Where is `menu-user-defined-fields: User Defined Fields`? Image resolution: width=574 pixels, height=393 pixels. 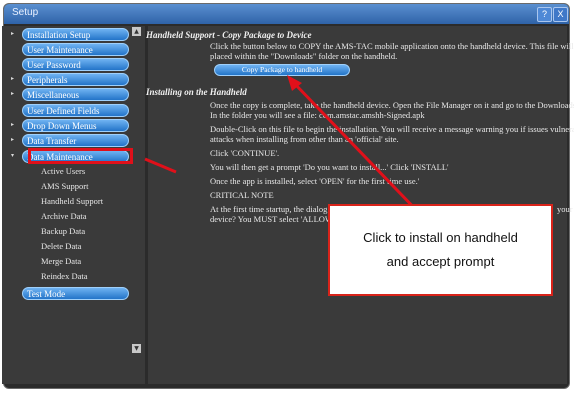
menu-user-defined-fields: User Defined Fields is located at coordinates (75, 110).